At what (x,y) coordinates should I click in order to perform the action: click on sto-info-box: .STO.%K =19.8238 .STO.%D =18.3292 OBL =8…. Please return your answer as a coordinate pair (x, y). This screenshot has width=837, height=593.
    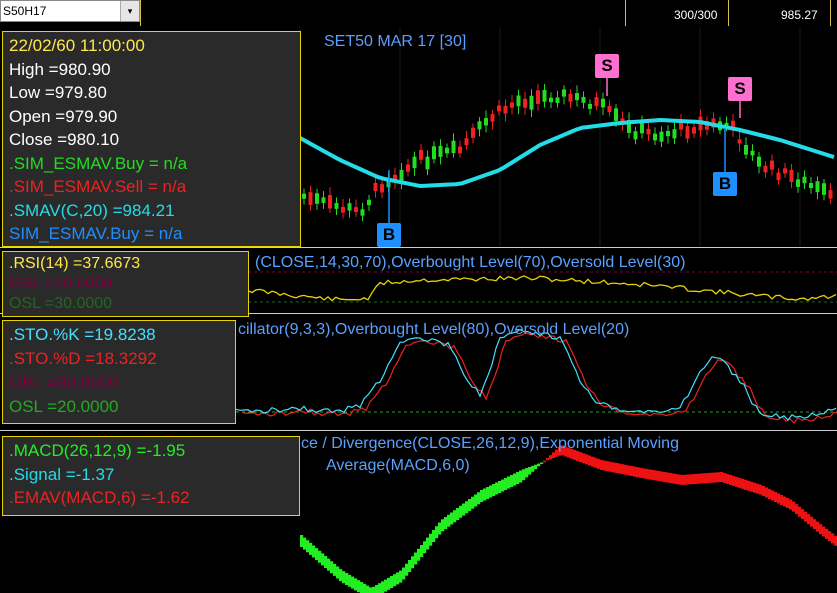
    Looking at the image, I should click on (119, 372).